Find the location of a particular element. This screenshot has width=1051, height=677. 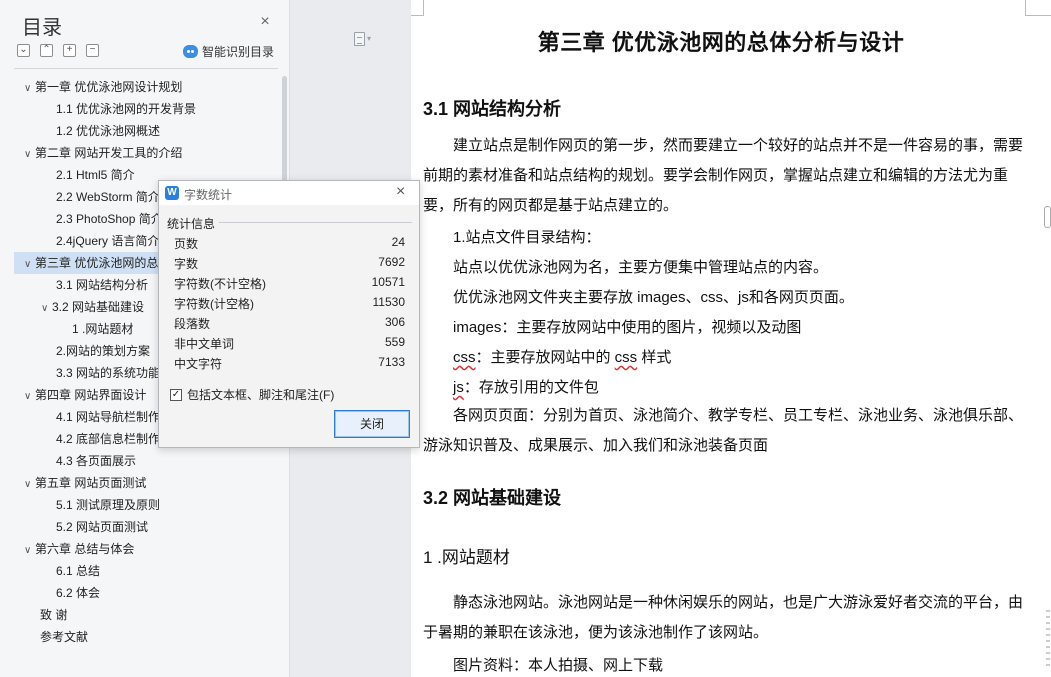

toc-item: ∨ 第二章 网站开发工具的介绍 is located at coordinates (145, 153).